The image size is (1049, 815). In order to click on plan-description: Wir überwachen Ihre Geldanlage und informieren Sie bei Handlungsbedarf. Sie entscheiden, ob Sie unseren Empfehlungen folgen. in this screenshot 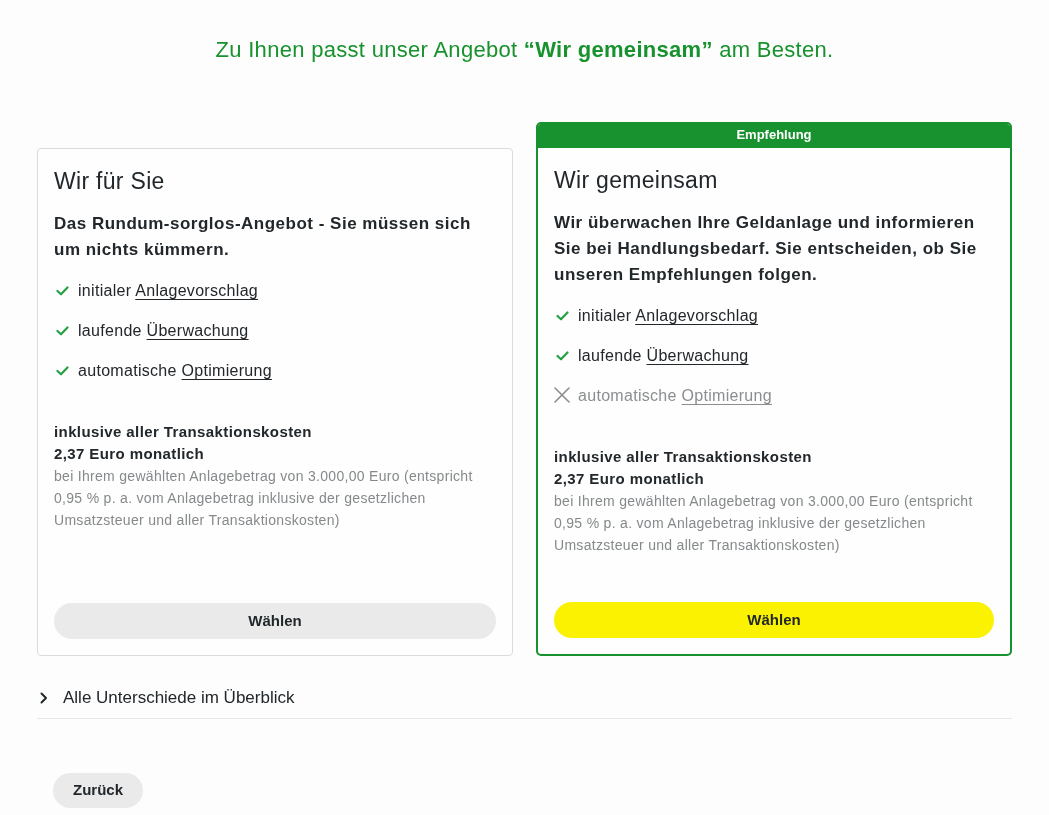, I will do `click(766, 249)`.